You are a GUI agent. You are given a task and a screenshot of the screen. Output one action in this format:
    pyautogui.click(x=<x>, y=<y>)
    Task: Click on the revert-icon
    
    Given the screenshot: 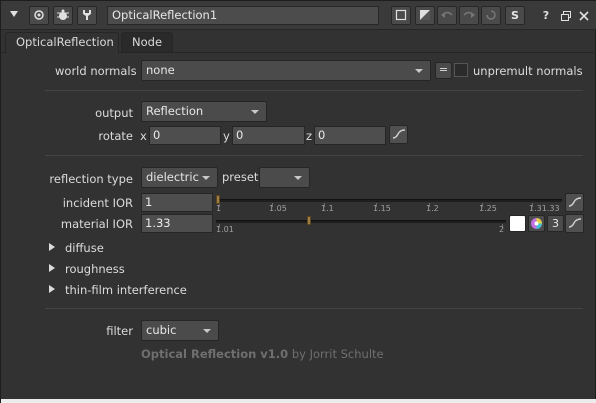 What is the action you would take?
    pyautogui.click(x=491, y=15)
    